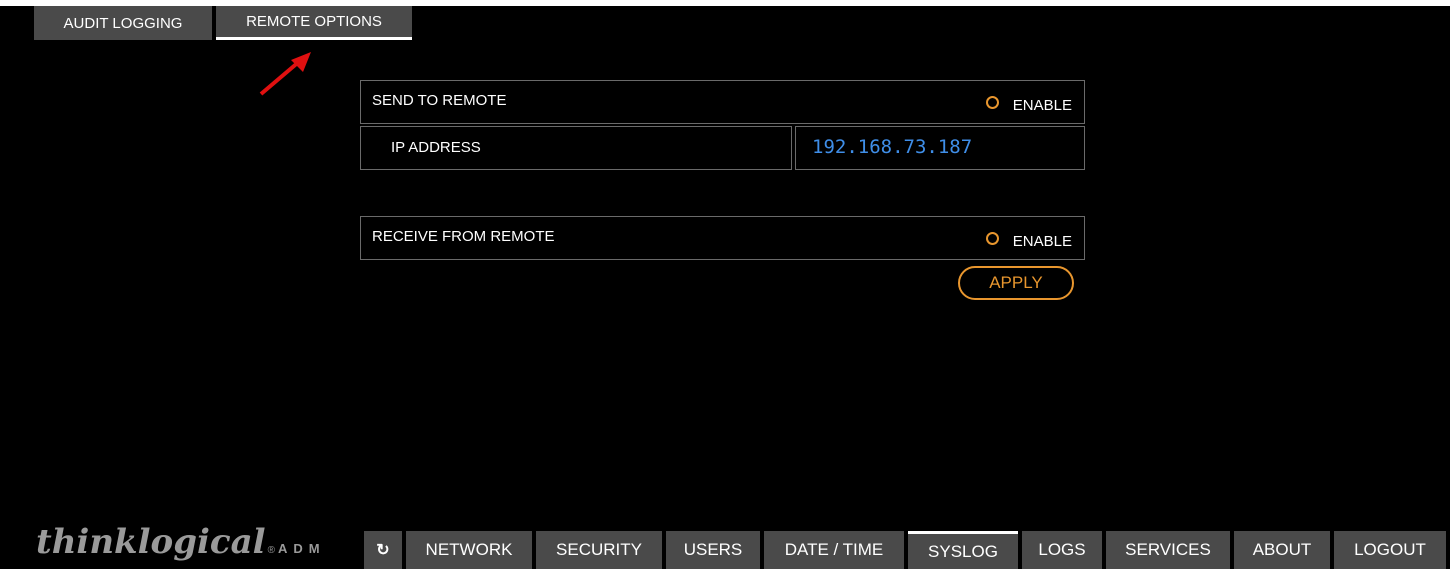 The height and width of the screenshot is (569, 1450). Describe the element at coordinates (1016, 283) in the screenshot. I see `apply-button: APPLY` at that location.